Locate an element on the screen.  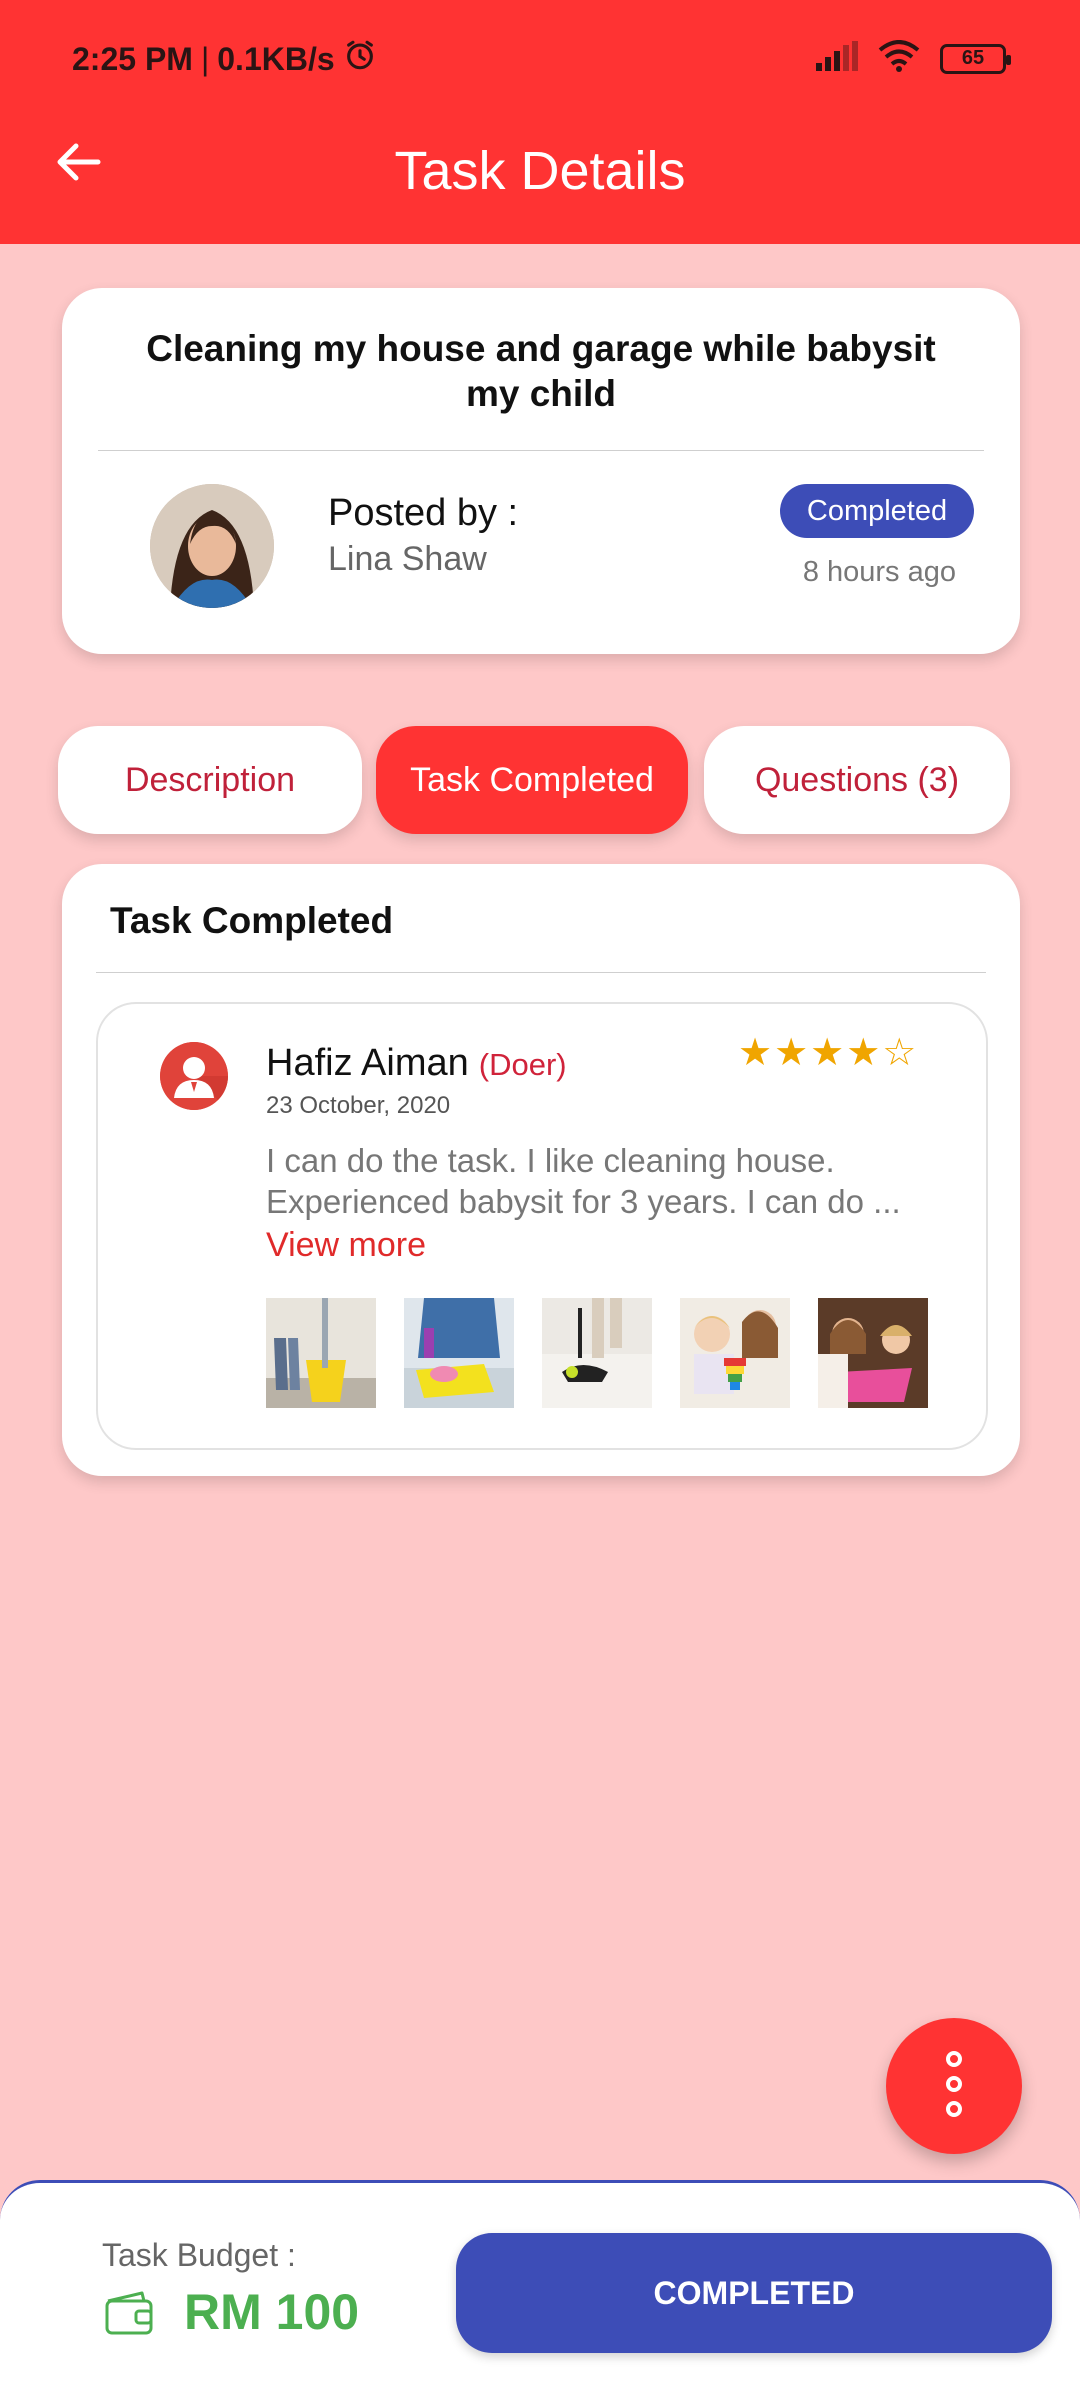
tab-questions: Questions (3) is located at coordinates (857, 780).